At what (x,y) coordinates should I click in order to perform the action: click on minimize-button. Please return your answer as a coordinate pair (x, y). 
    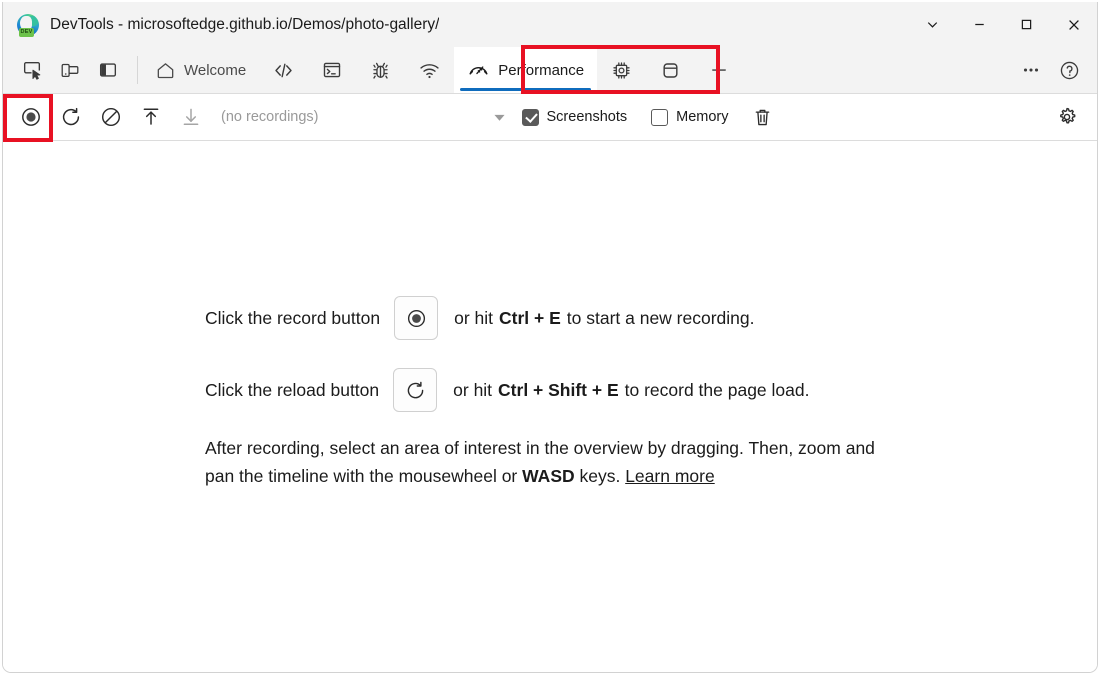
    Looking at the image, I should click on (979, 24).